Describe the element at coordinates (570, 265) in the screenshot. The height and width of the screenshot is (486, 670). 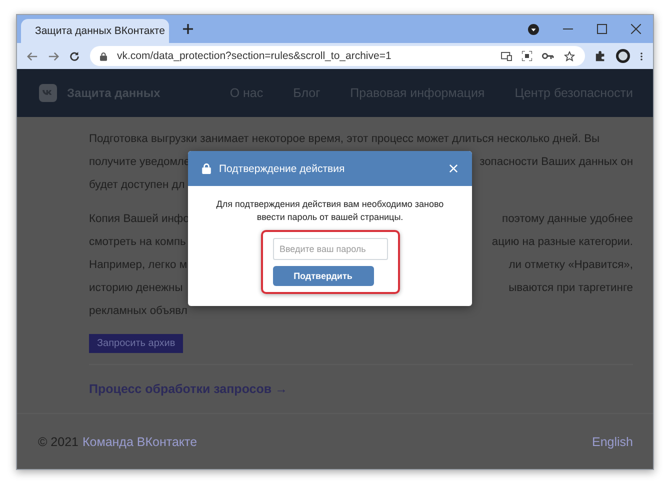
I see `paragraph-text: ли отметку «Нравится»,` at that location.